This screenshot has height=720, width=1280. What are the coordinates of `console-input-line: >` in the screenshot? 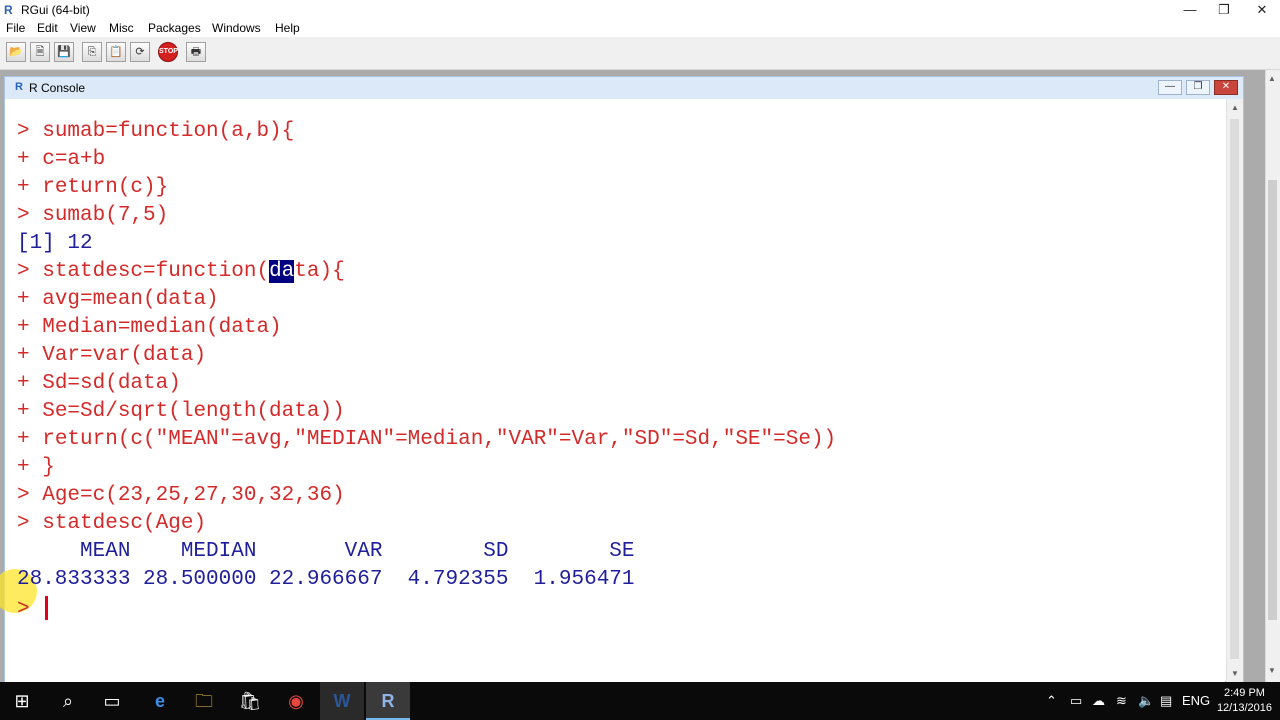 It's located at (33, 610).